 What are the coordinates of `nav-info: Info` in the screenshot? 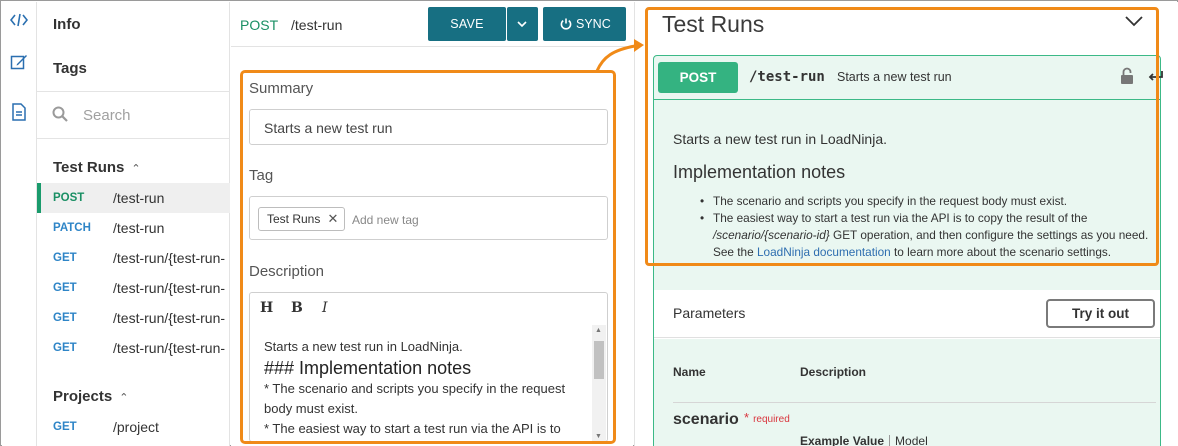 It's located at (67, 24).